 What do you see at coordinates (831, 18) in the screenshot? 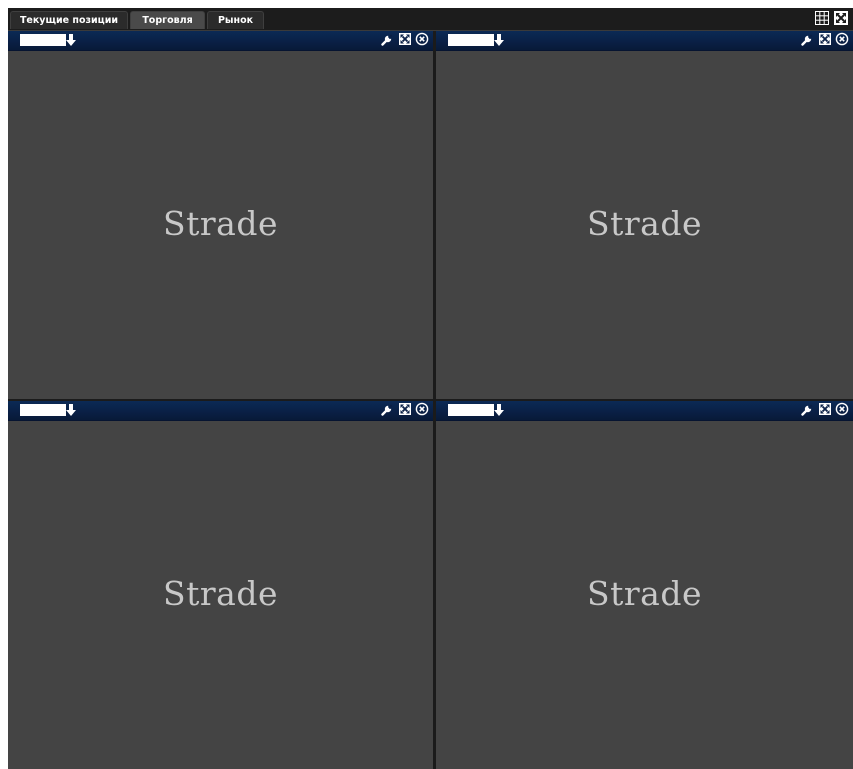
I see `layout-controls` at bounding box center [831, 18].